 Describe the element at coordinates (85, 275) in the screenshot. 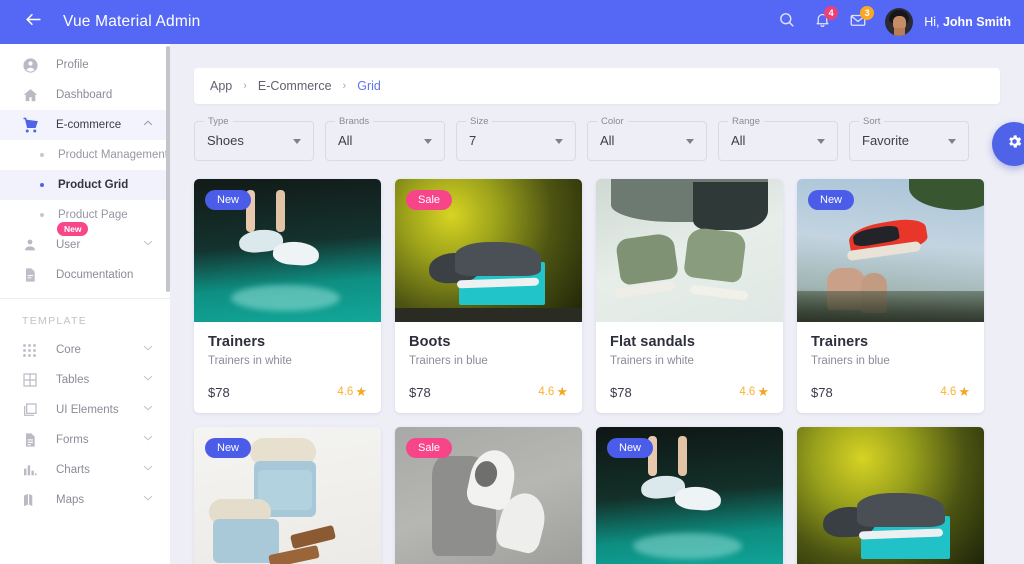

I see `sidebar-item-documentation: Documentation` at that location.